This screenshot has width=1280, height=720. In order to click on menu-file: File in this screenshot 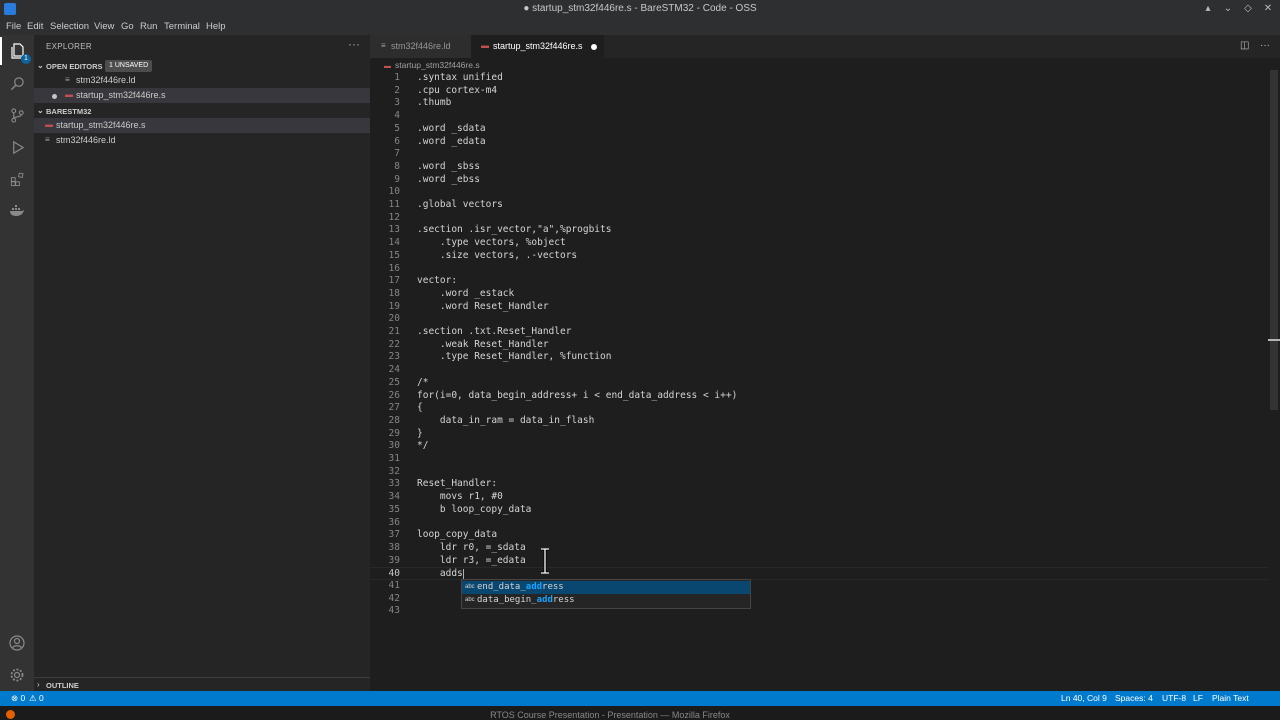, I will do `click(13, 26)`.